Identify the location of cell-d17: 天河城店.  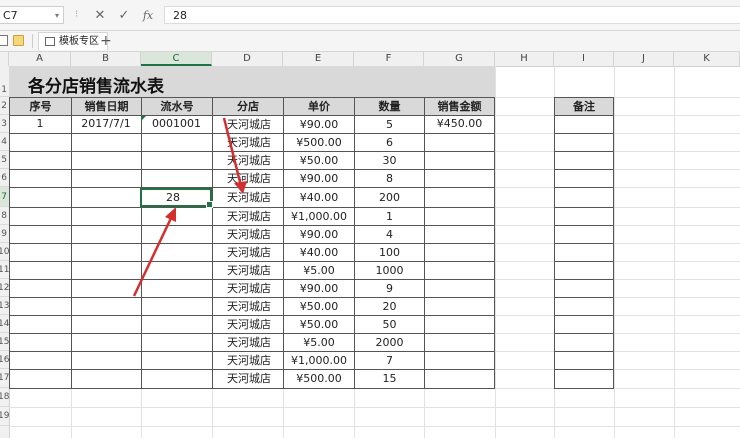
(248, 379).